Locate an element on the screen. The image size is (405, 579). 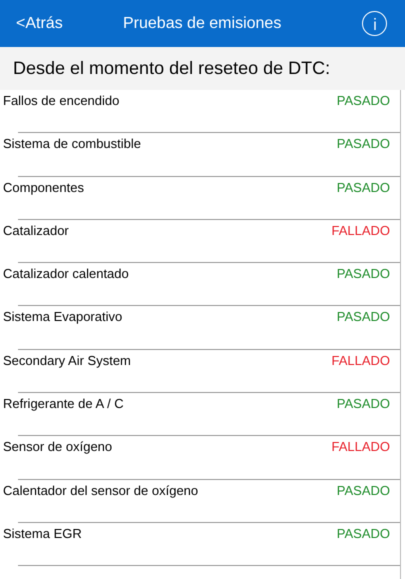
test-name: Calentador del sensor de oxígeno is located at coordinates (100, 491).